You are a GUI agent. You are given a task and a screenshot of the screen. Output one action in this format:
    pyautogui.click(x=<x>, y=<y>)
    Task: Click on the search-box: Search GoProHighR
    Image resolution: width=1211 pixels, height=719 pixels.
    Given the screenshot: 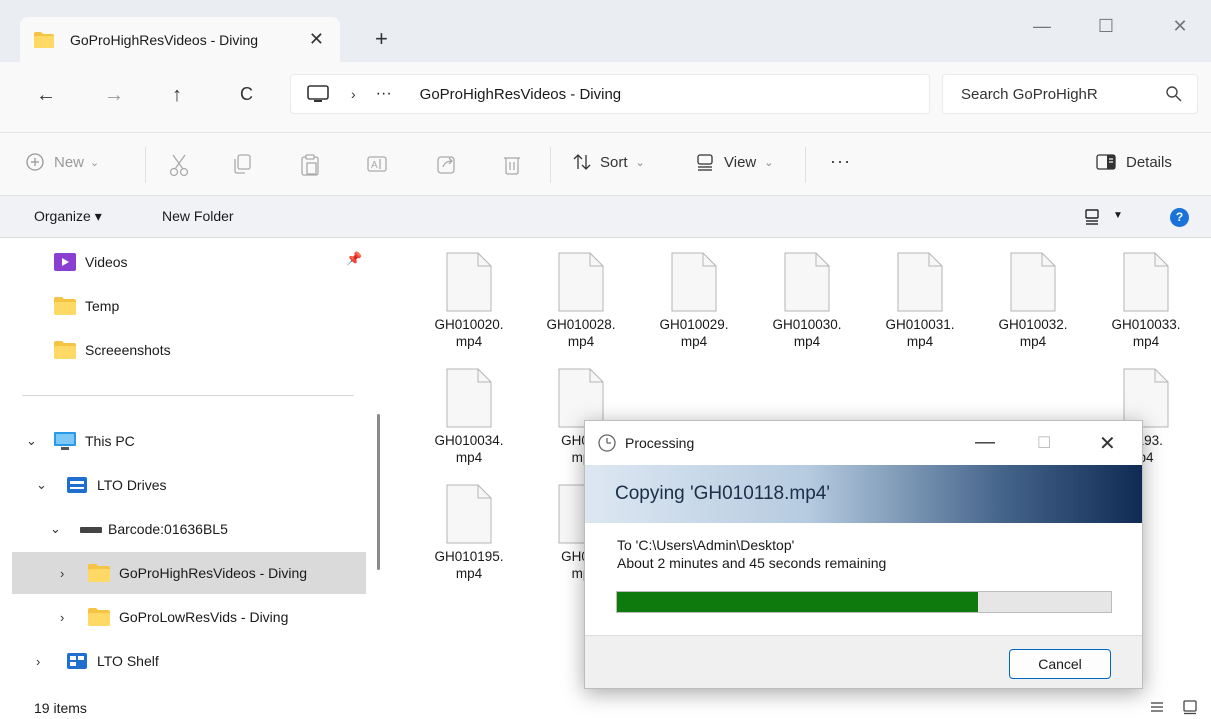 What is the action you would take?
    pyautogui.click(x=1070, y=94)
    